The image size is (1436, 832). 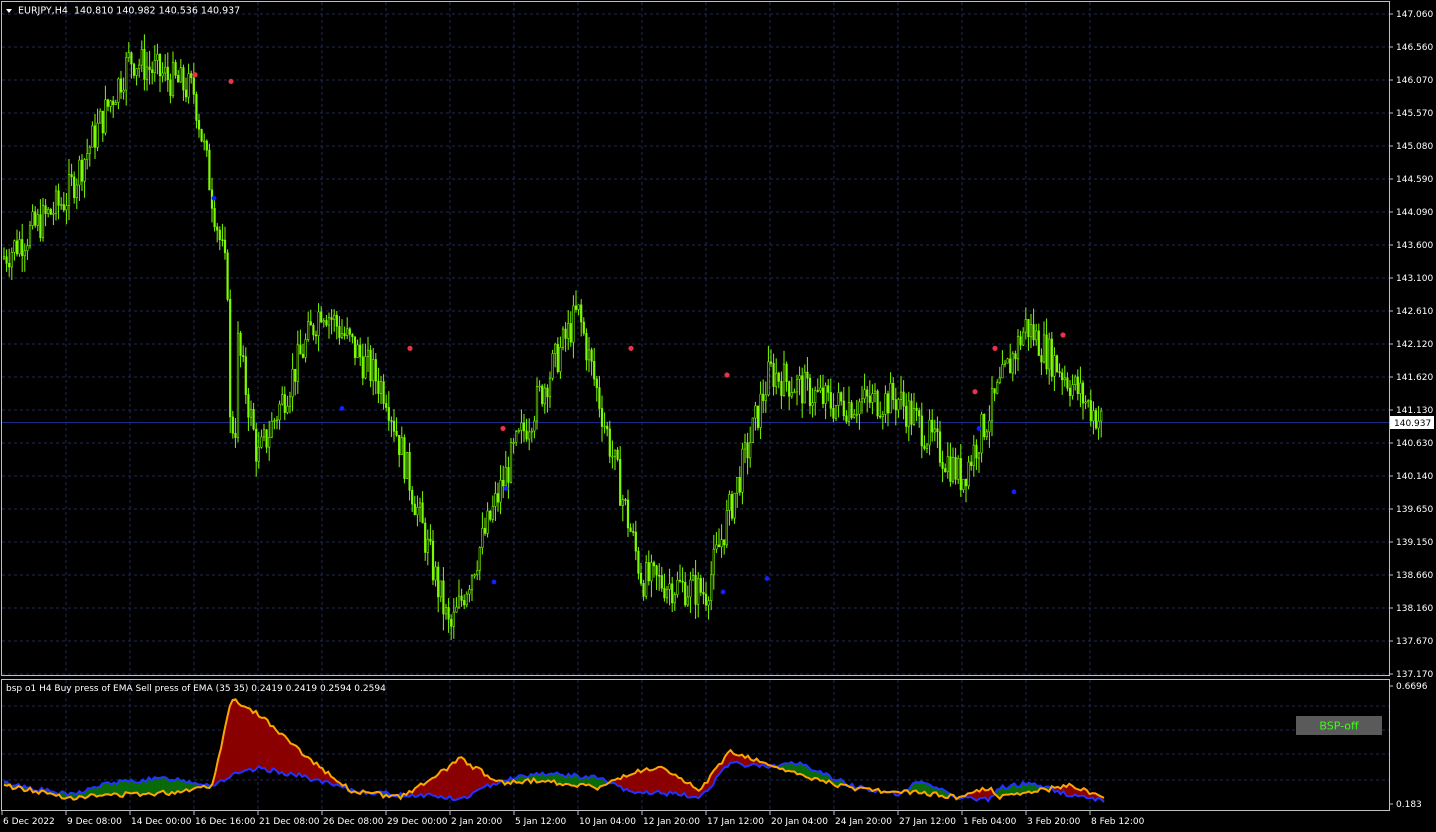 I want to click on price-tick-label: 137.170, so click(x=1414, y=675).